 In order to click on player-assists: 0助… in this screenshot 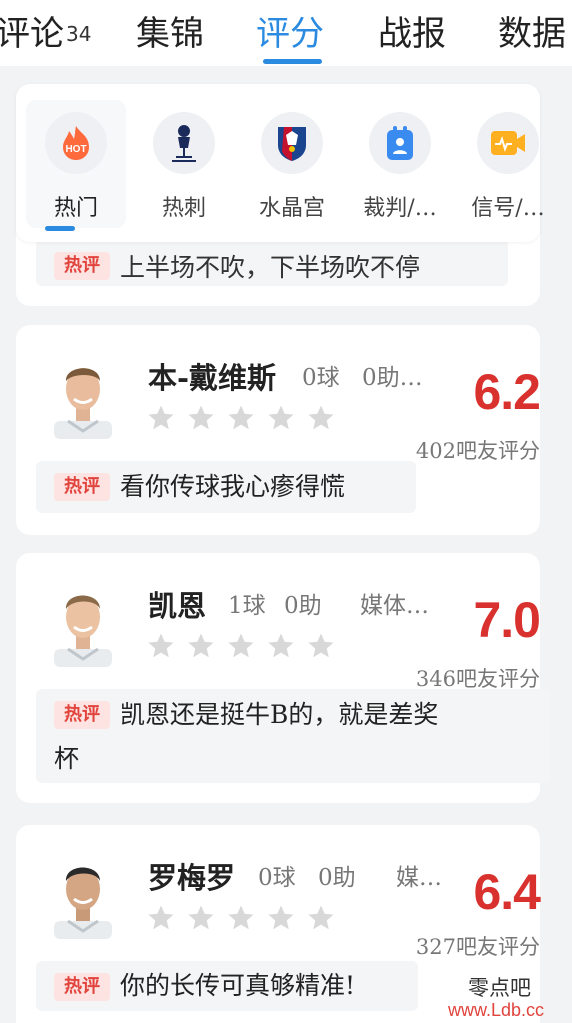, I will do `click(392, 378)`.